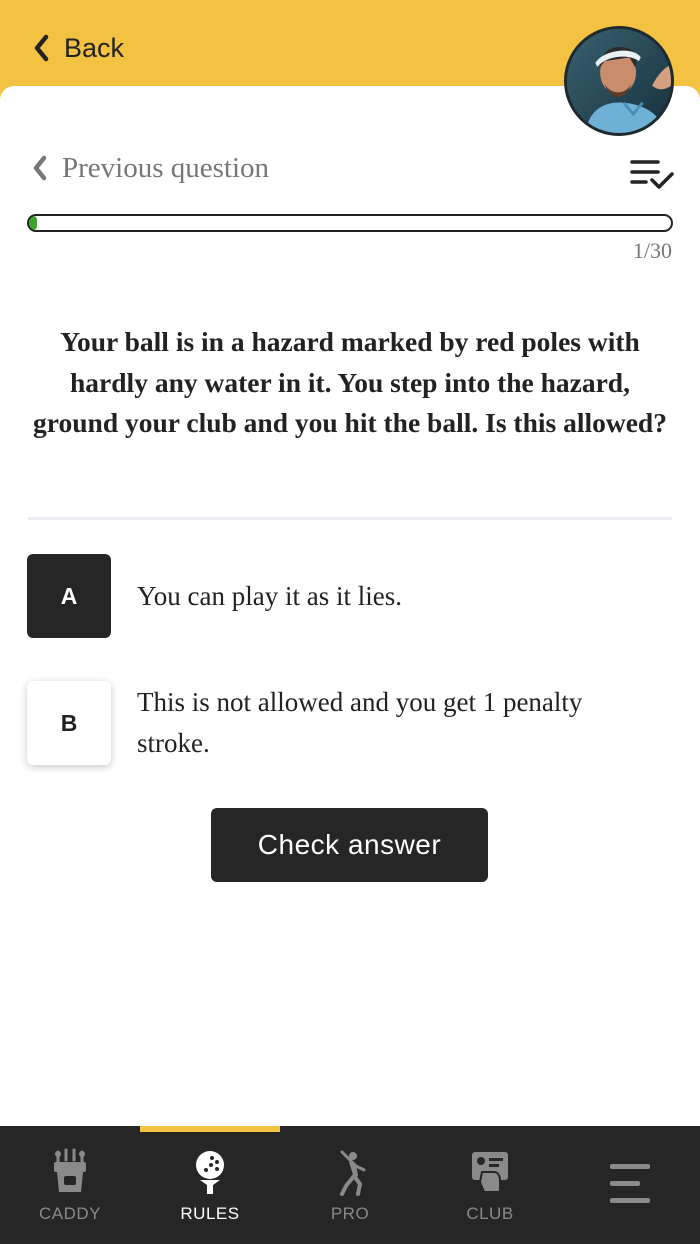 This screenshot has width=700, height=1244. Describe the element at coordinates (350, 1213) in the screenshot. I see `nav-label-pro: PRO` at that location.